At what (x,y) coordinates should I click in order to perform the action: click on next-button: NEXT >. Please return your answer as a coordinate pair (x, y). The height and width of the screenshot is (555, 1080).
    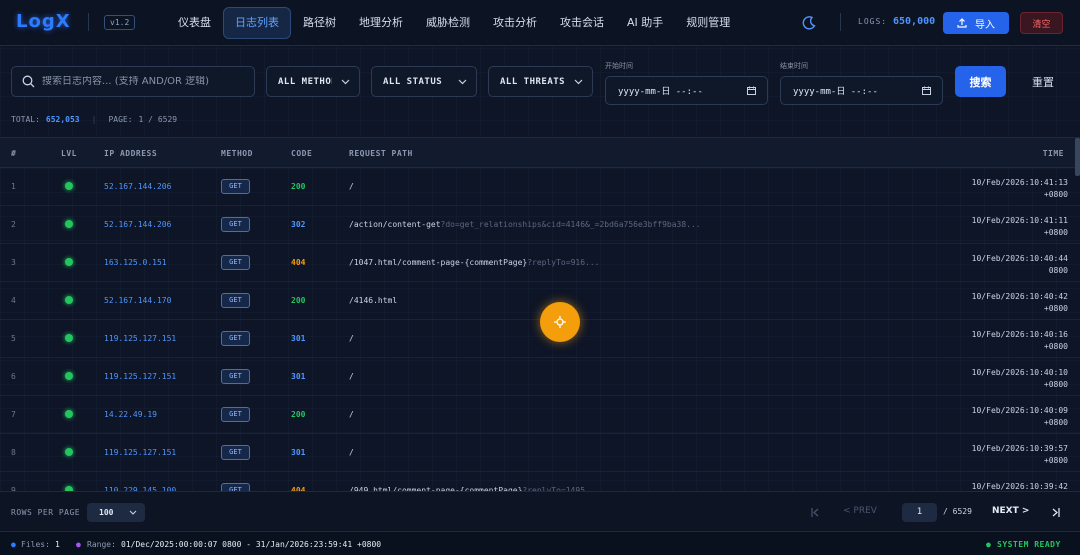
    Looking at the image, I should click on (1010, 511).